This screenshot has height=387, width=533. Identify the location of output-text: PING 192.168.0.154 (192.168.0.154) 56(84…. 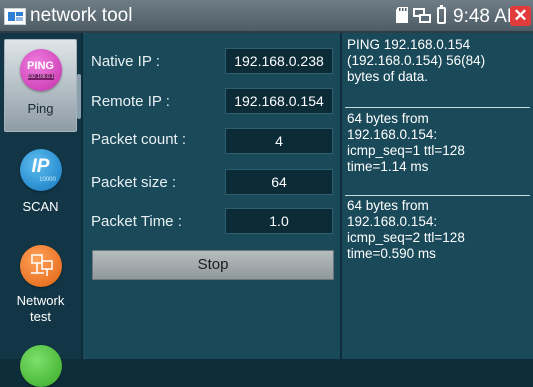
(416, 60).